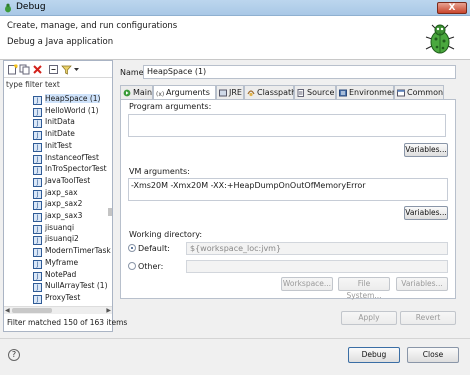 This screenshot has height=375, width=470. I want to click on classpath-tab-icon, so click(251, 93).